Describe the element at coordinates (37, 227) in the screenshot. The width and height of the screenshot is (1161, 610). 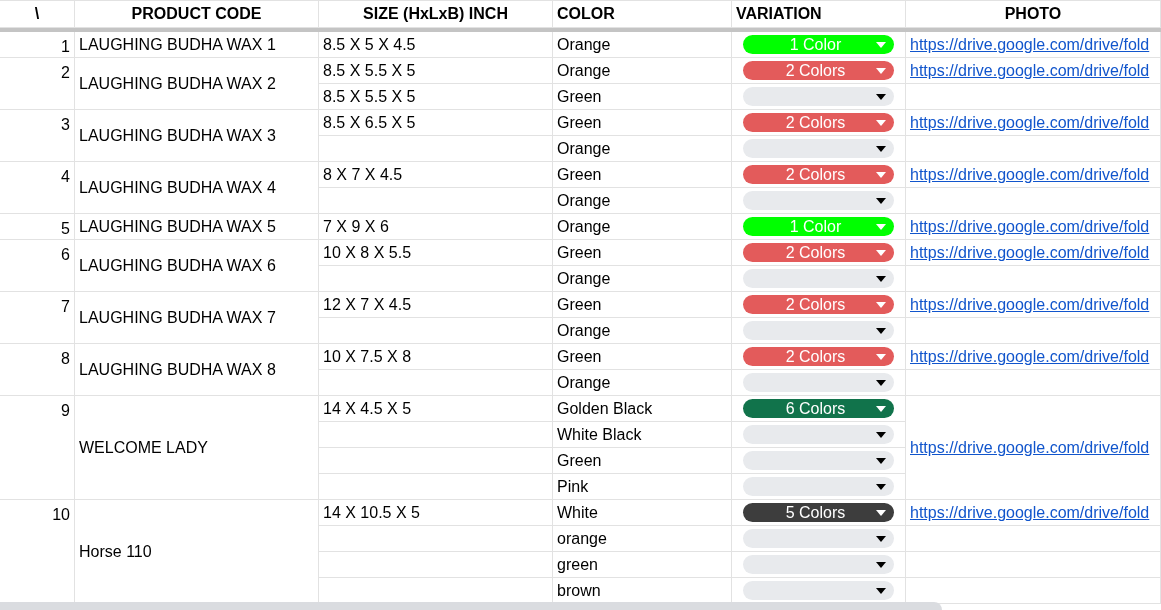
I see `row-number: 5` at that location.